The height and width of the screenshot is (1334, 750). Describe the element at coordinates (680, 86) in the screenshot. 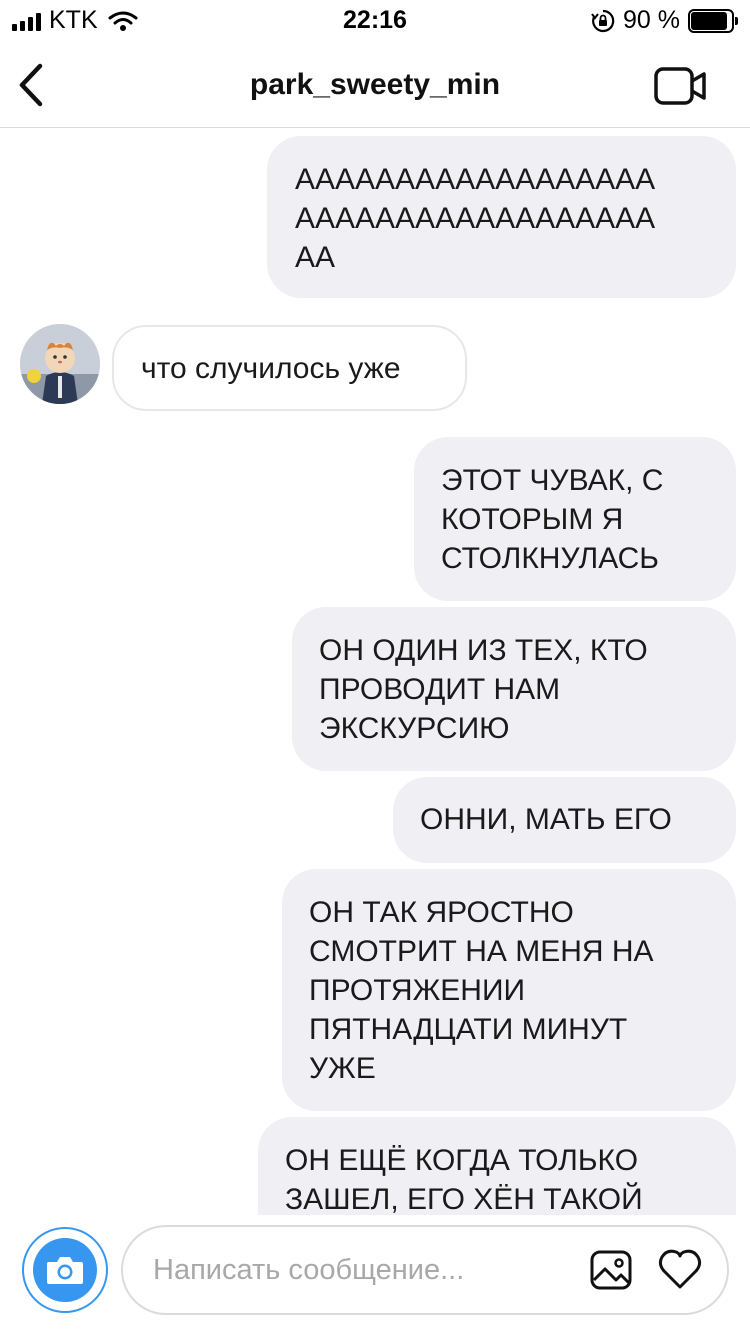

I see `video-camera-icon` at that location.